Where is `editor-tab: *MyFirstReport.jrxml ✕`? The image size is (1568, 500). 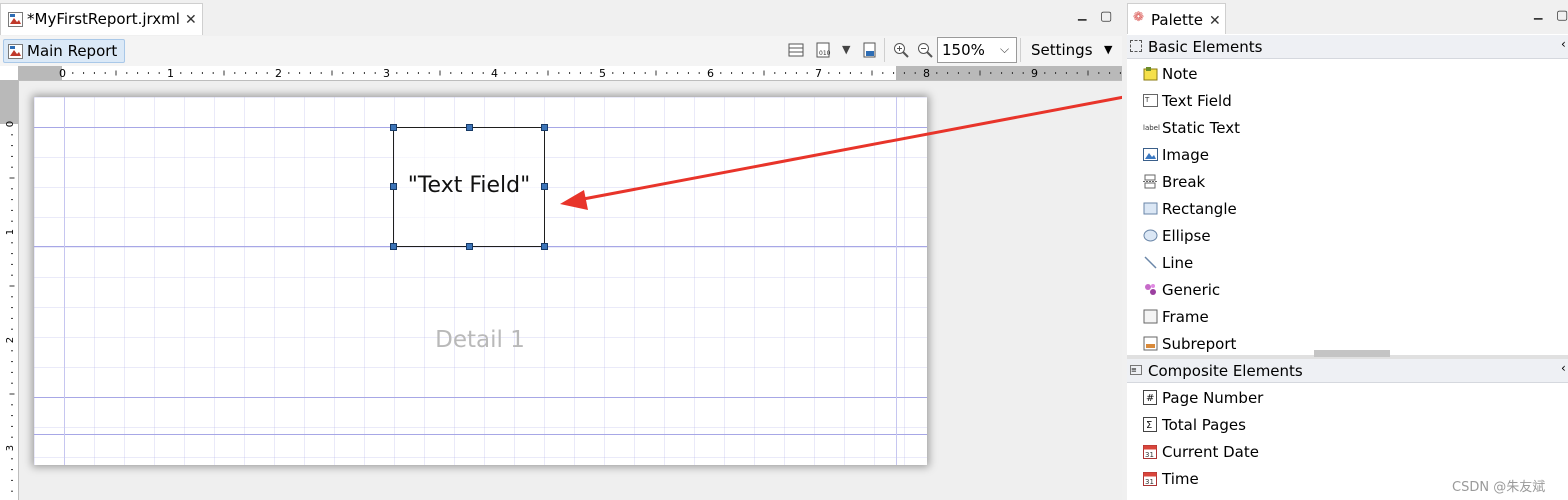 editor-tab: *MyFirstReport.jrxml ✕ is located at coordinates (101, 19).